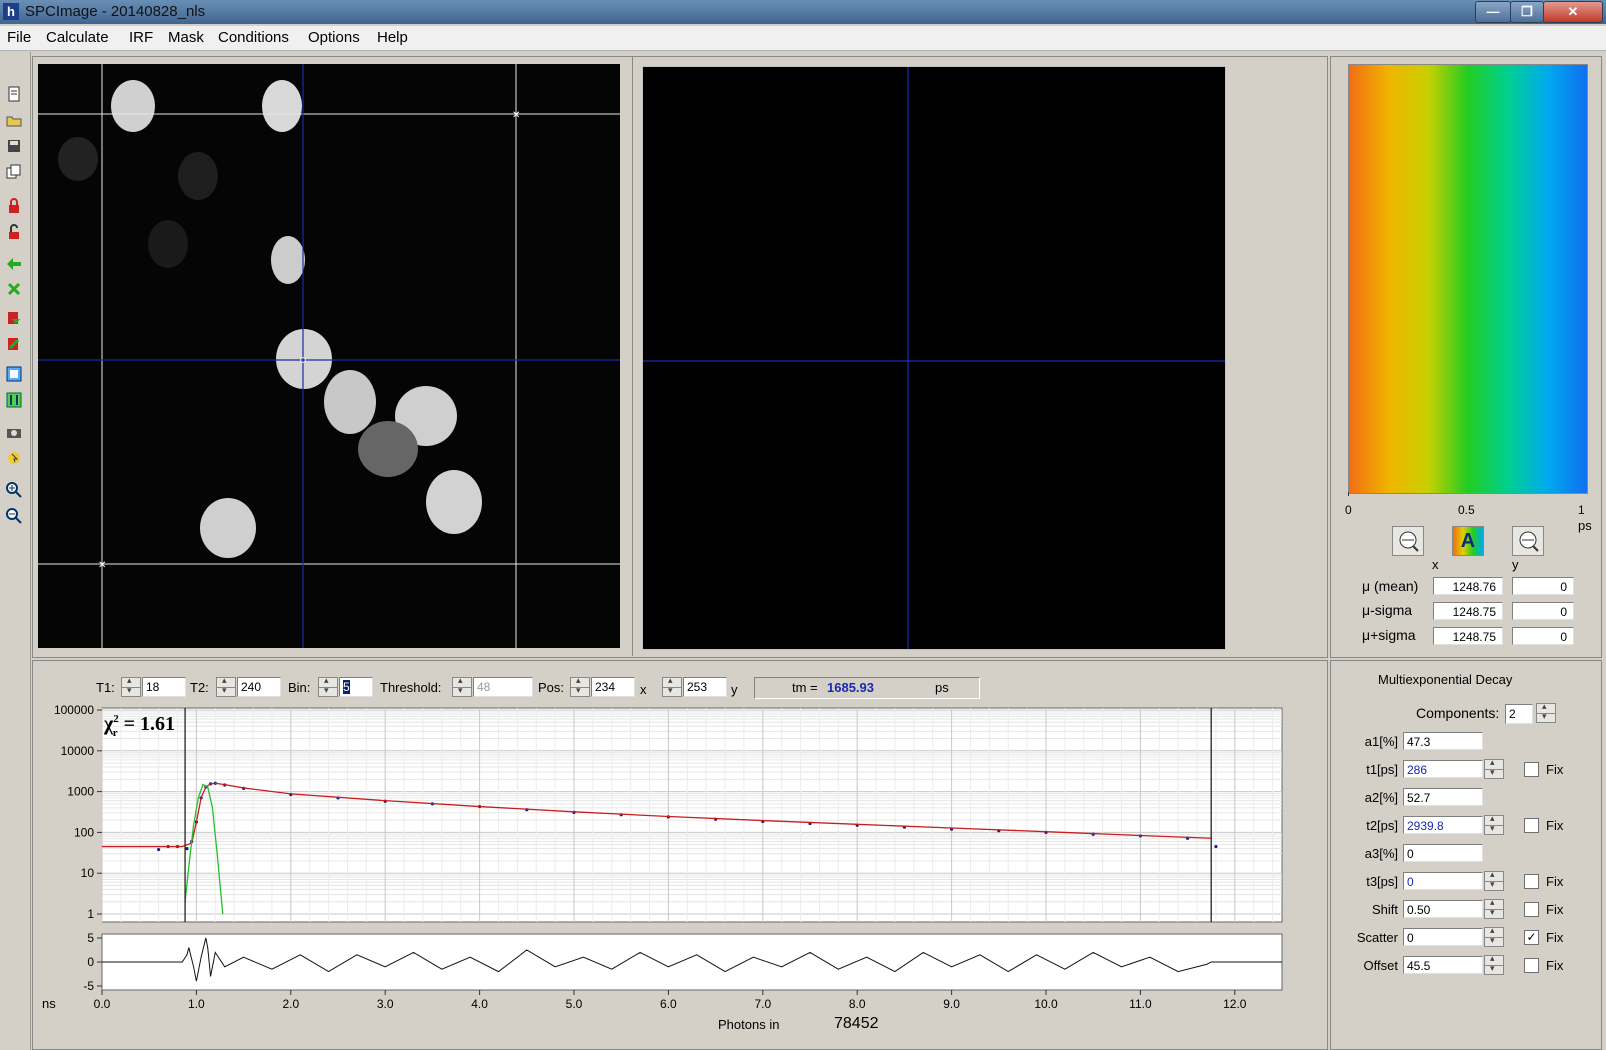 The image size is (1606, 1050). I want to click on x-tick-label: 5.0, so click(574, 1004).